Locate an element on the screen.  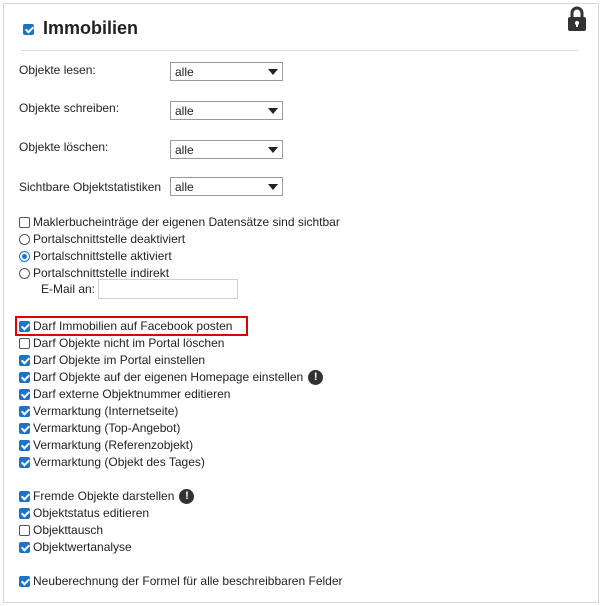
objekte-loeschen-label: Objekte löschen: is located at coordinates (64, 147).